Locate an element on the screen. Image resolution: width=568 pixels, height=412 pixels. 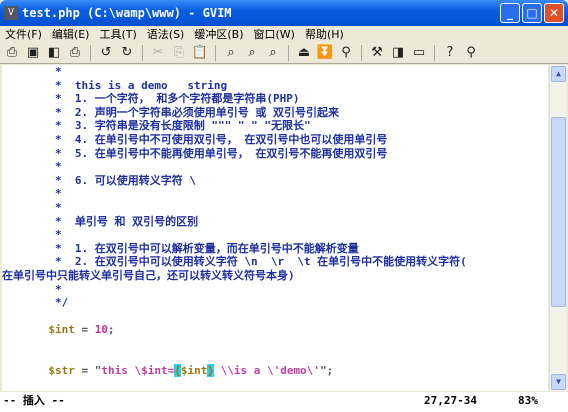
copy-icon: ⎘ is located at coordinates (179, 53).